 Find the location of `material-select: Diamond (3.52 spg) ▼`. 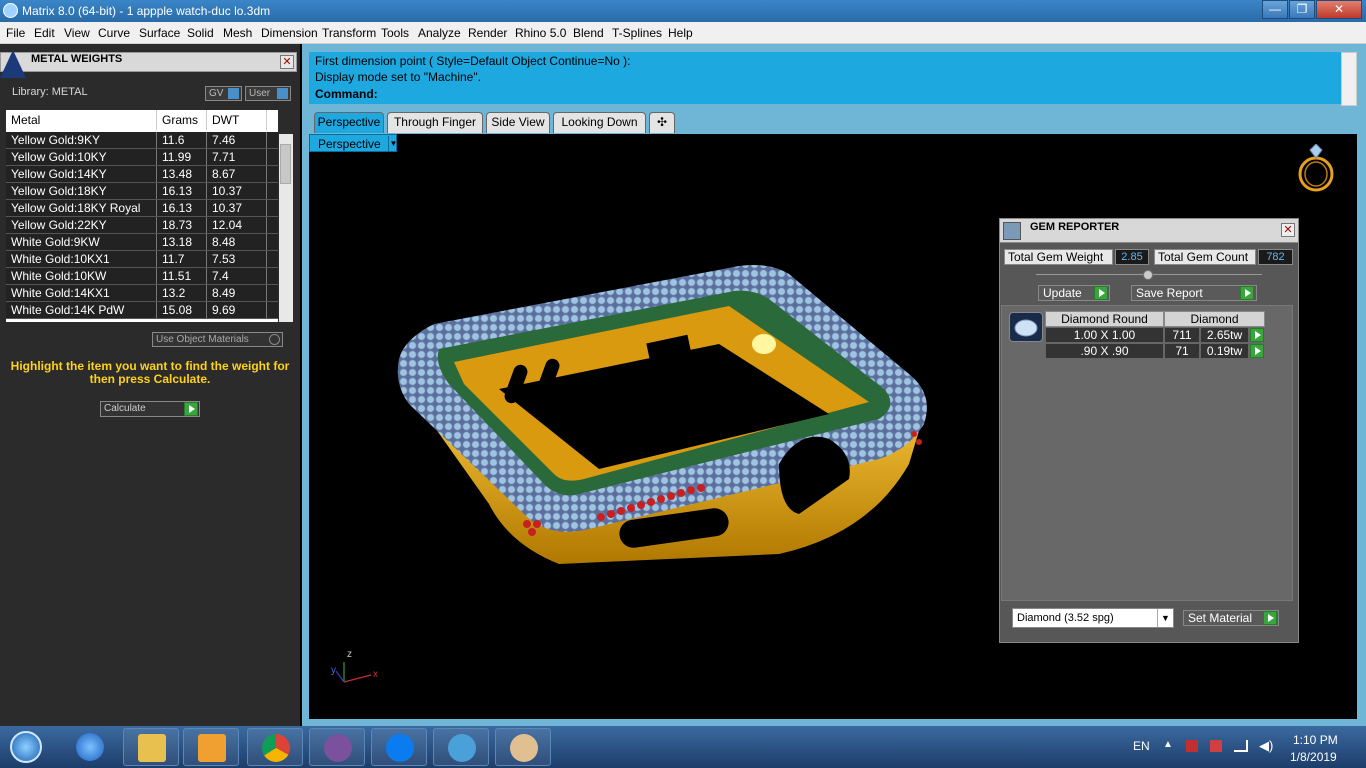

material-select: Diamond (3.52 spg) ▼ is located at coordinates (1093, 618).